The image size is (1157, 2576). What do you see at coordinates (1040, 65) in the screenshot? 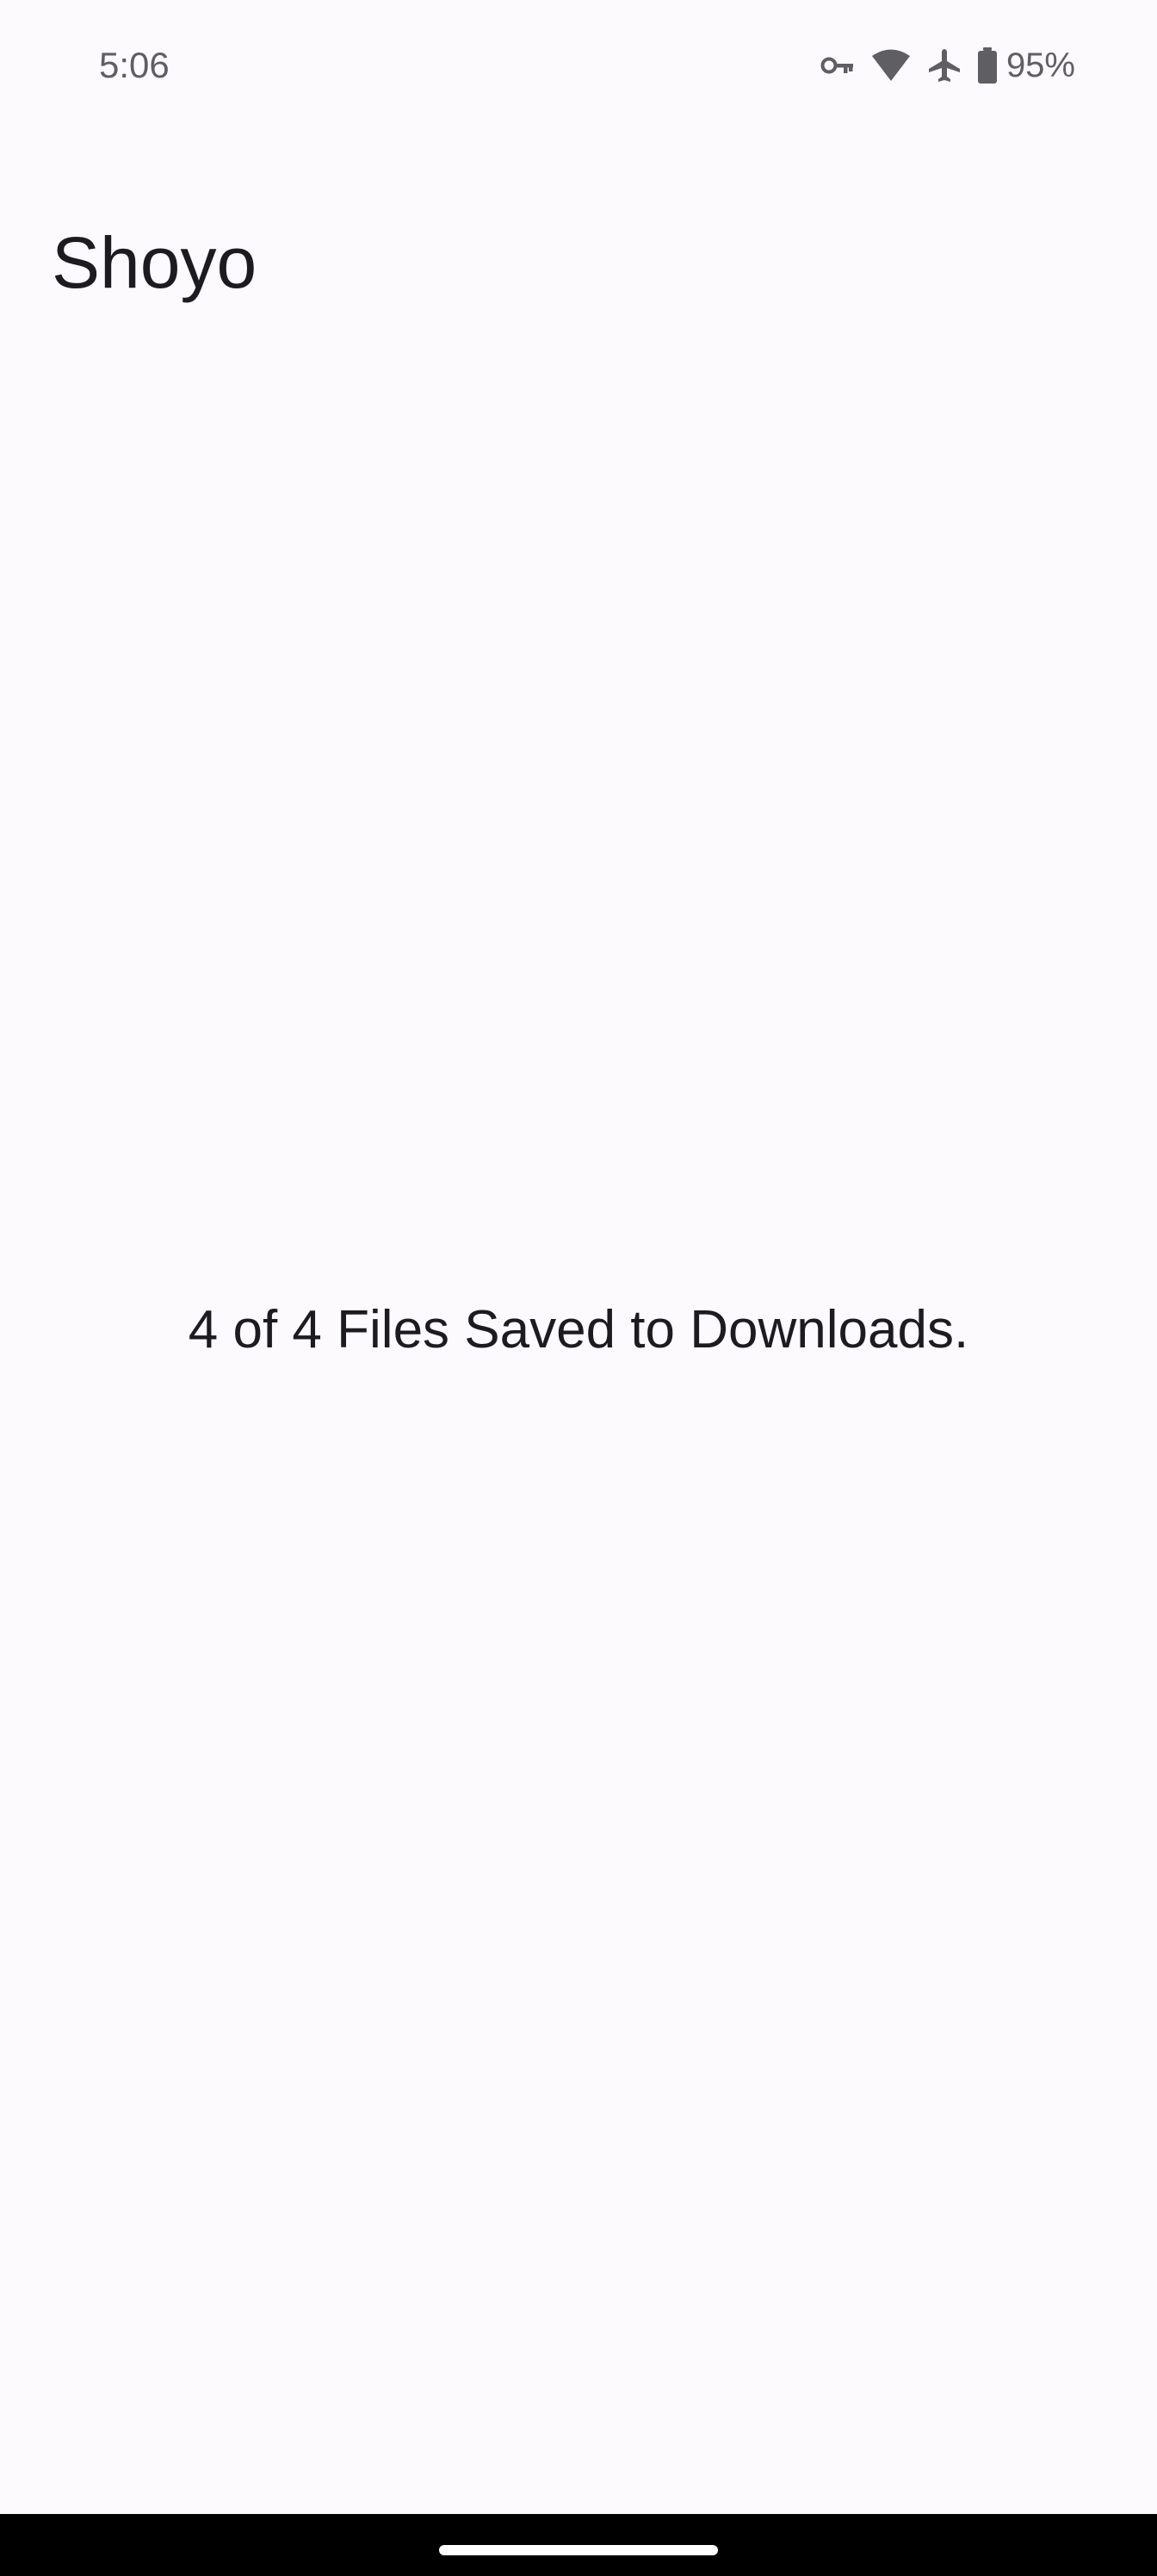
I see `battery-percentage: 95%` at bounding box center [1040, 65].